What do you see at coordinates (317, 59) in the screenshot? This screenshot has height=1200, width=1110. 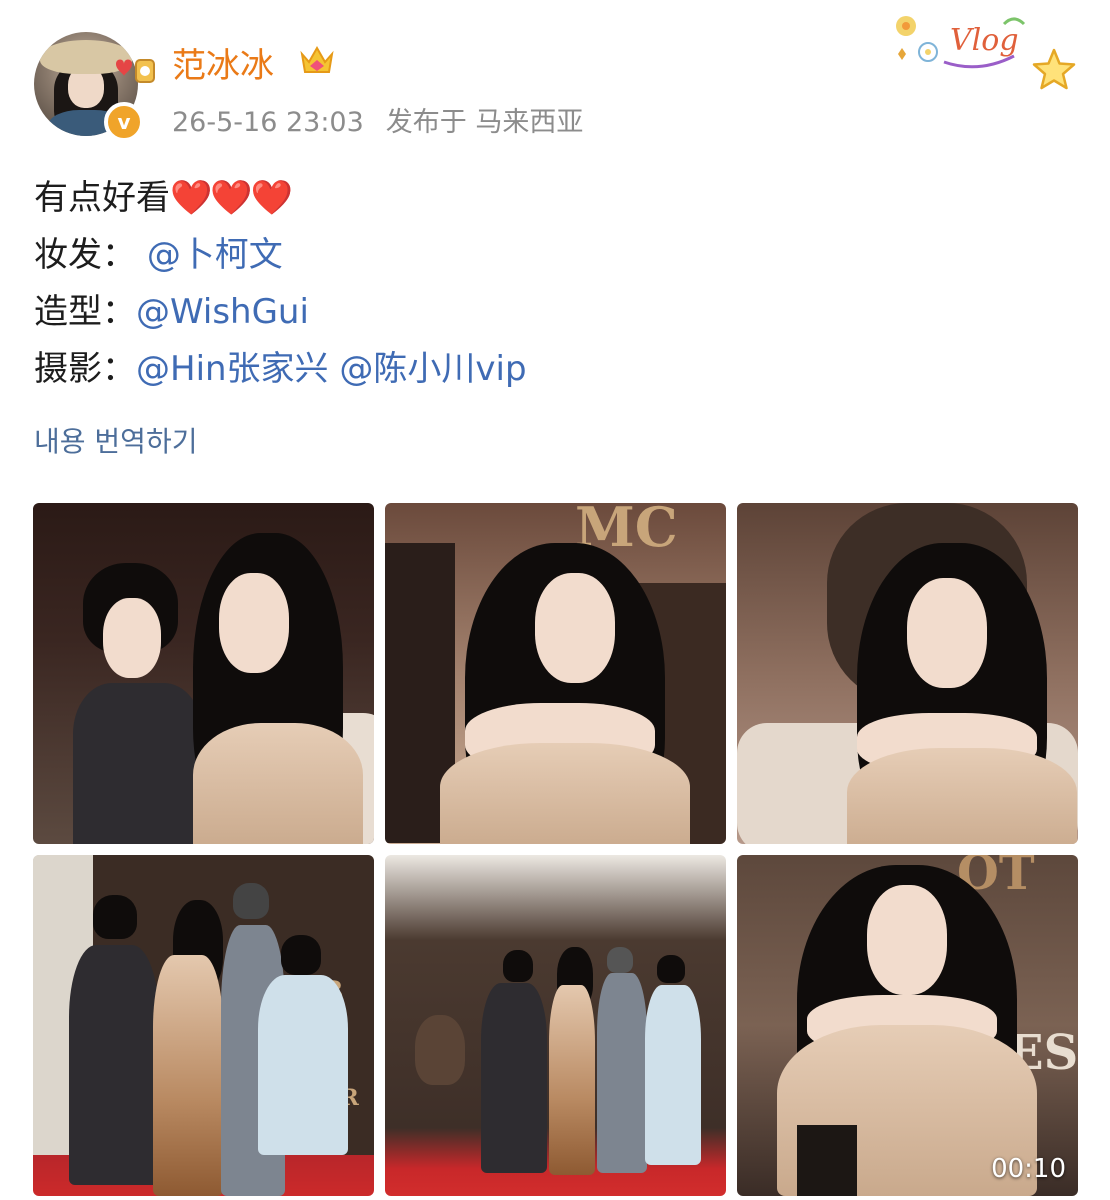 I see `crown-icon` at bounding box center [317, 59].